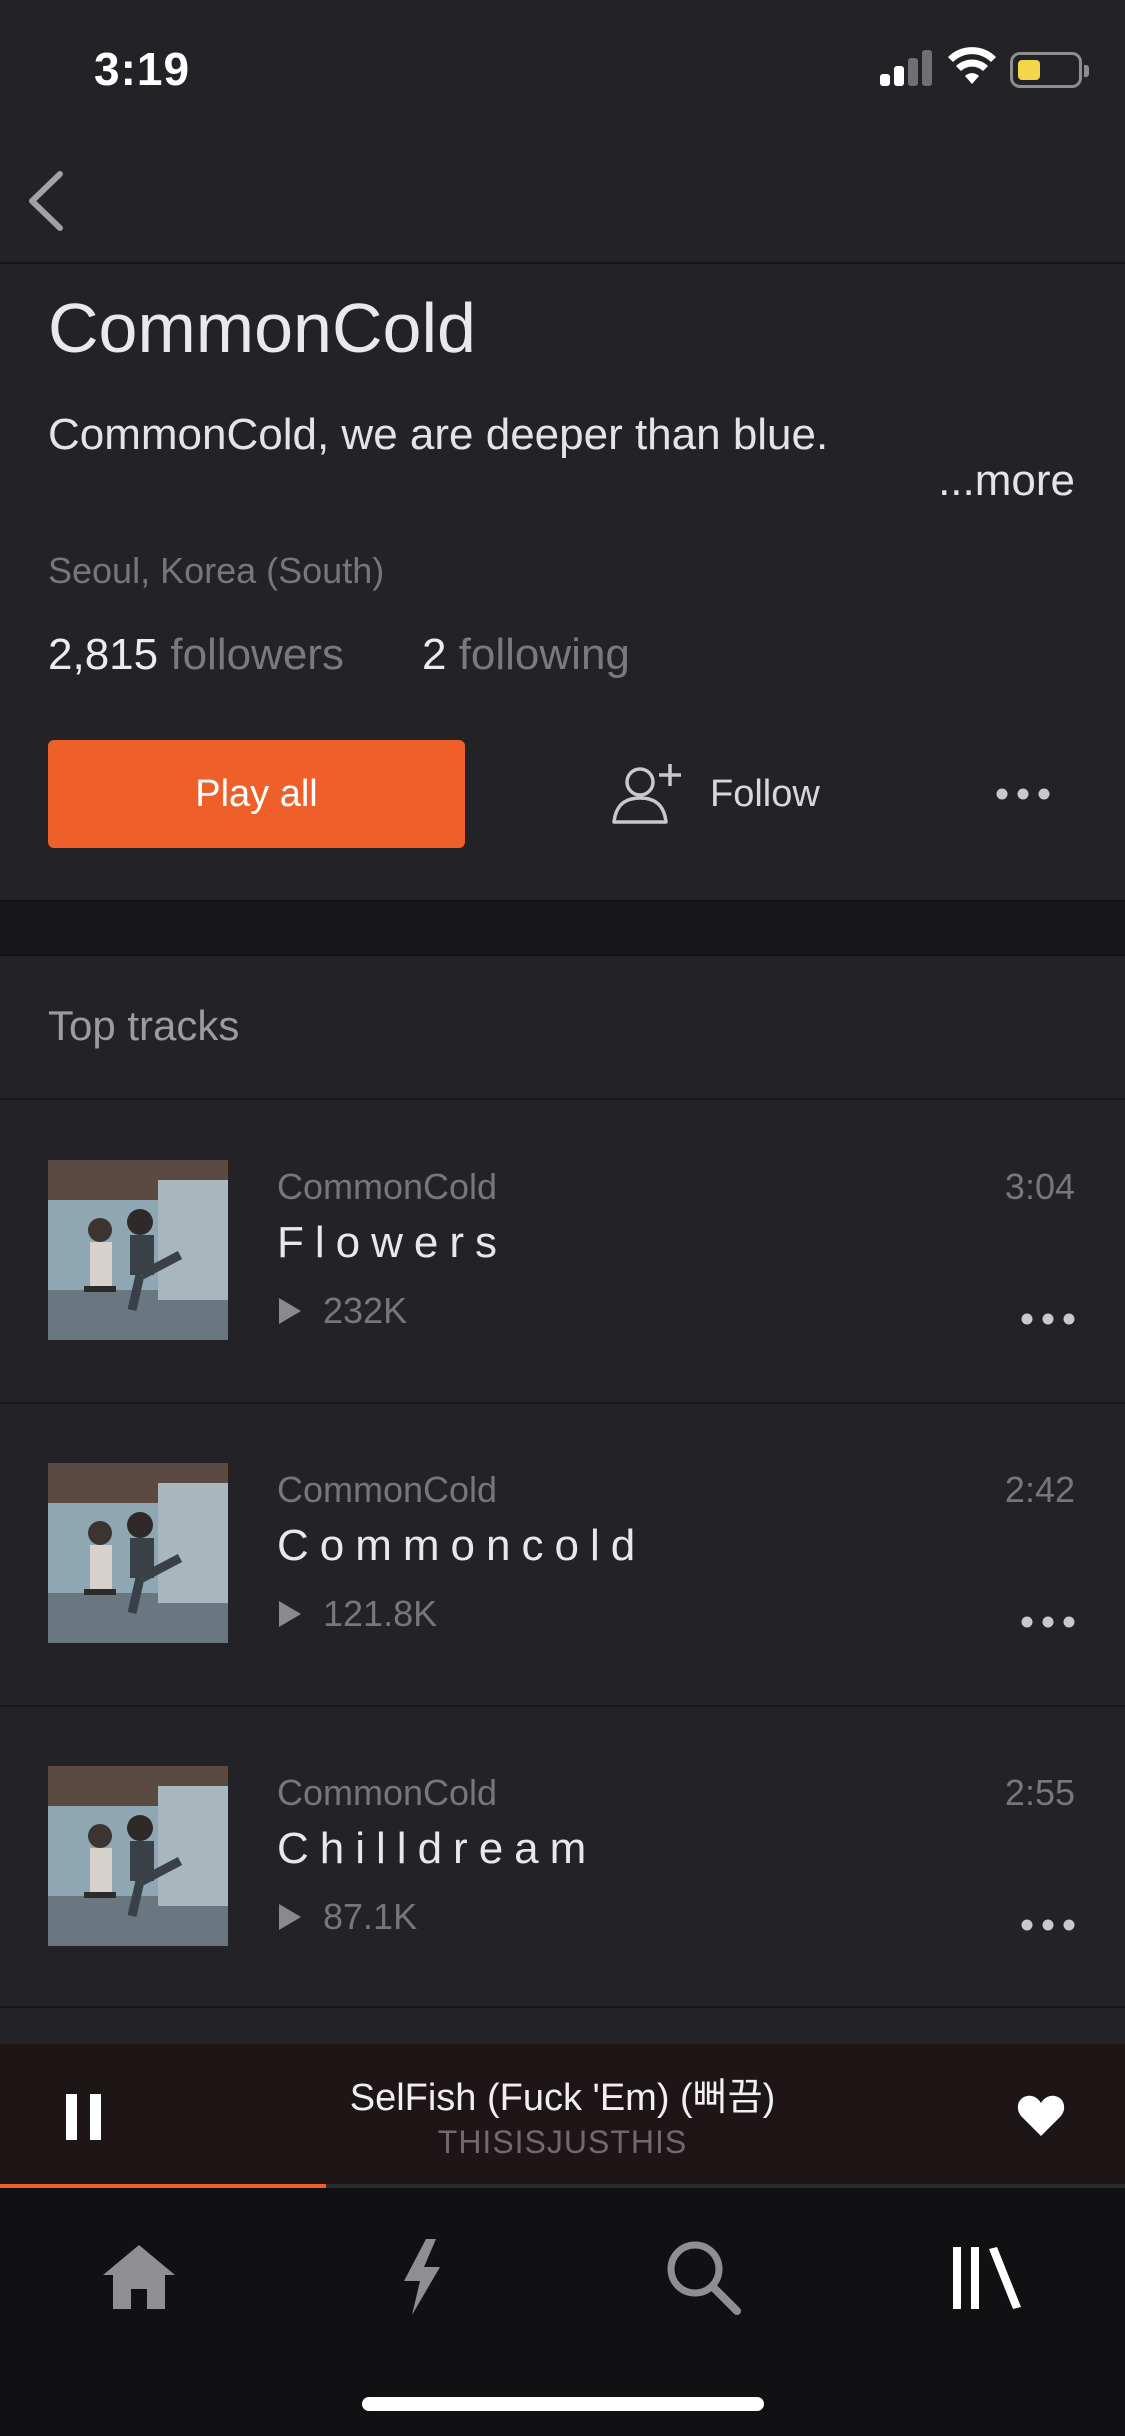 The image size is (1125, 2436). What do you see at coordinates (380, 1613) in the screenshot?
I see `play-count-value: 121.8K` at bounding box center [380, 1613].